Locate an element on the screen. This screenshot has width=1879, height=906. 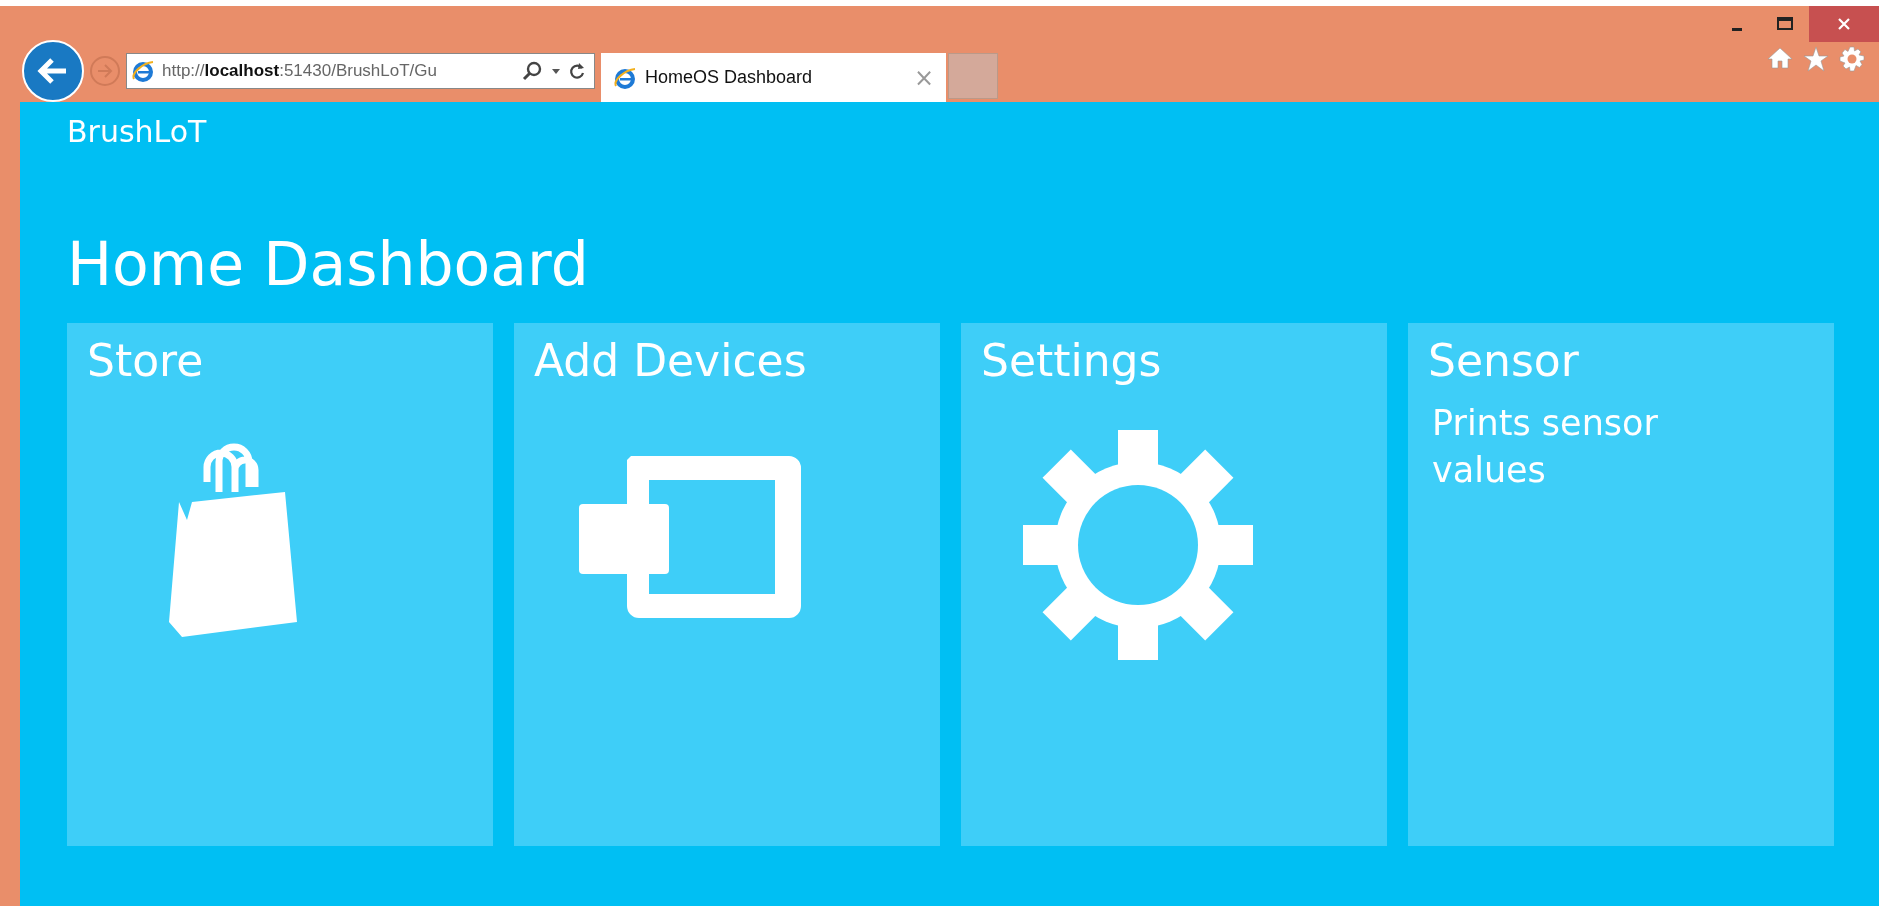
address-bar: http://localhost:51430/BrushLoT/Gu is located at coordinates (360, 71).